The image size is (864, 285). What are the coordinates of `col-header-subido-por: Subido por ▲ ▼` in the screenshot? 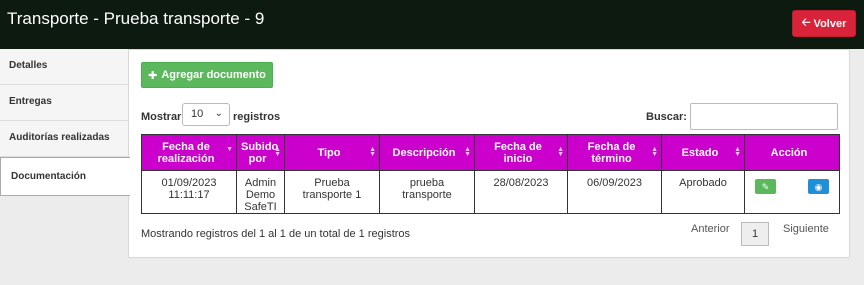 It's located at (260, 152).